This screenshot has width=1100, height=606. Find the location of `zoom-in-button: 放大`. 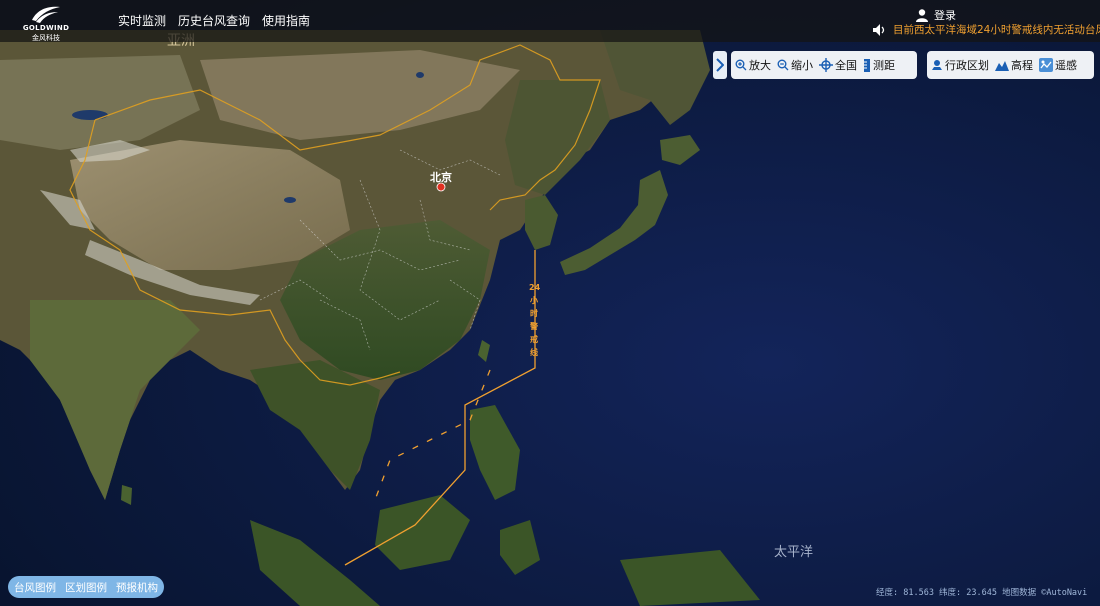

zoom-in-button: 放大 is located at coordinates (753, 65).